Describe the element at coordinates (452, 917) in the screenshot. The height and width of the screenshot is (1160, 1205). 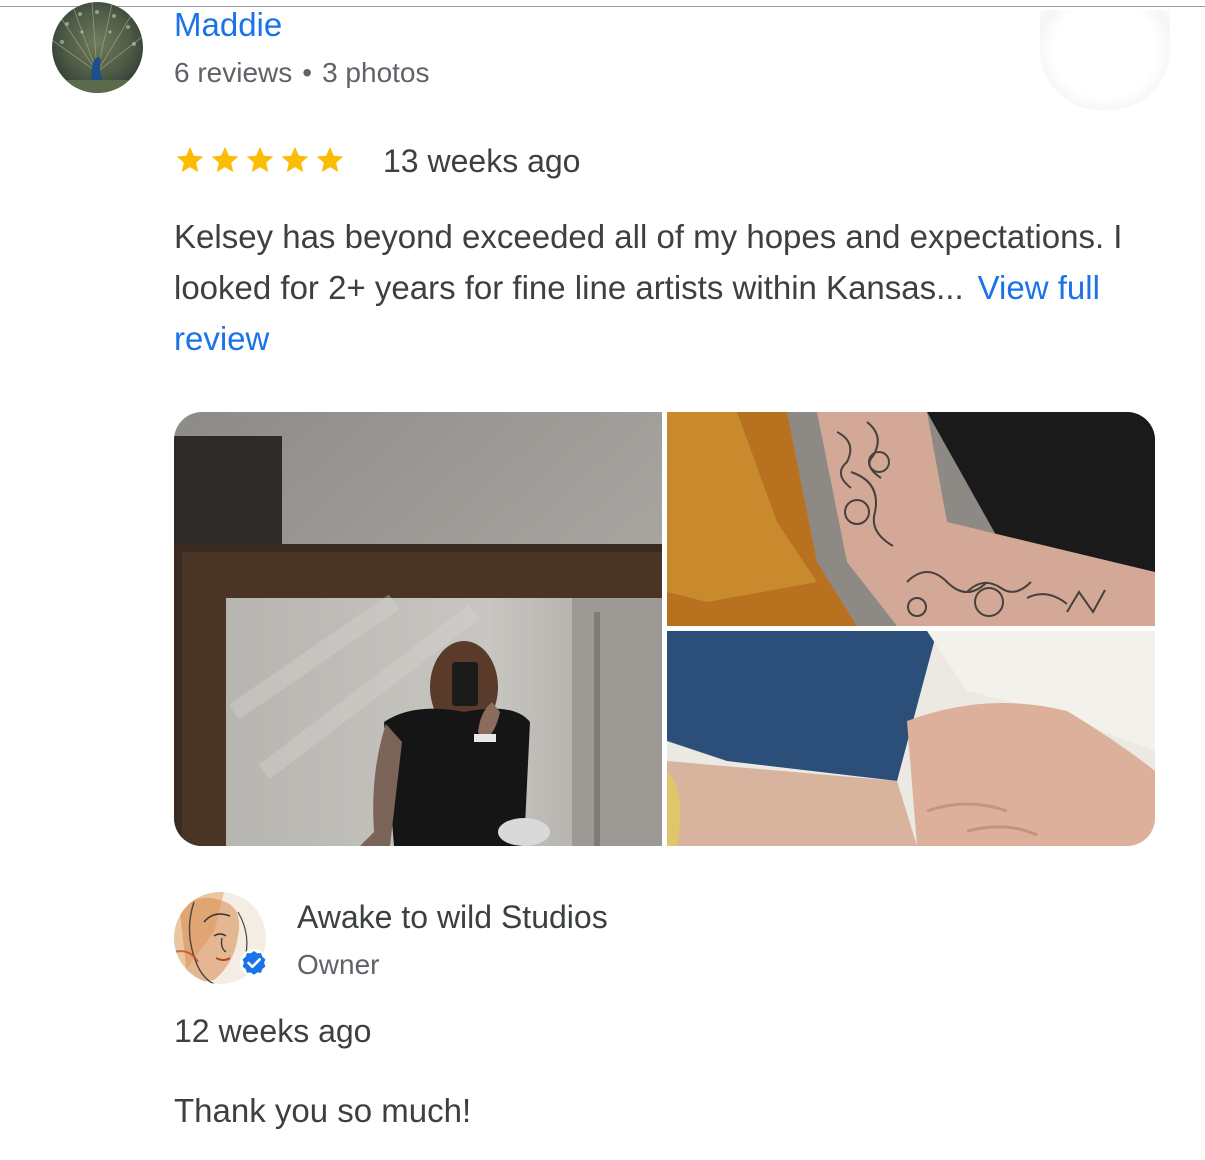
I see `owner-name: Awake to wild Studios` at that location.